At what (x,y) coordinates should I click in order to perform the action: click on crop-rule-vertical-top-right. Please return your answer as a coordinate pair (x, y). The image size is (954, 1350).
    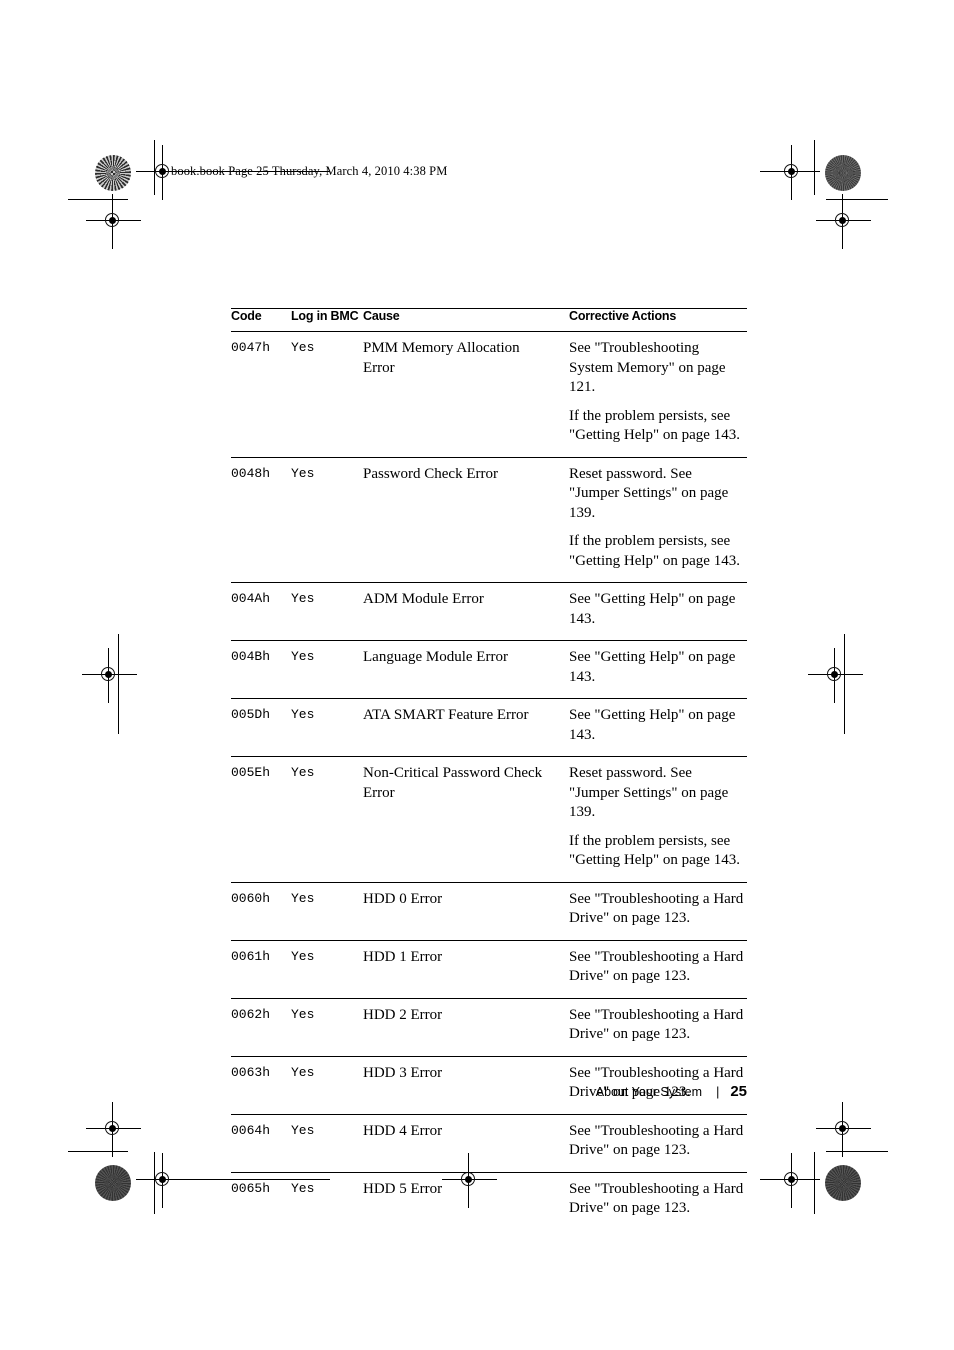
    Looking at the image, I should click on (815, 167).